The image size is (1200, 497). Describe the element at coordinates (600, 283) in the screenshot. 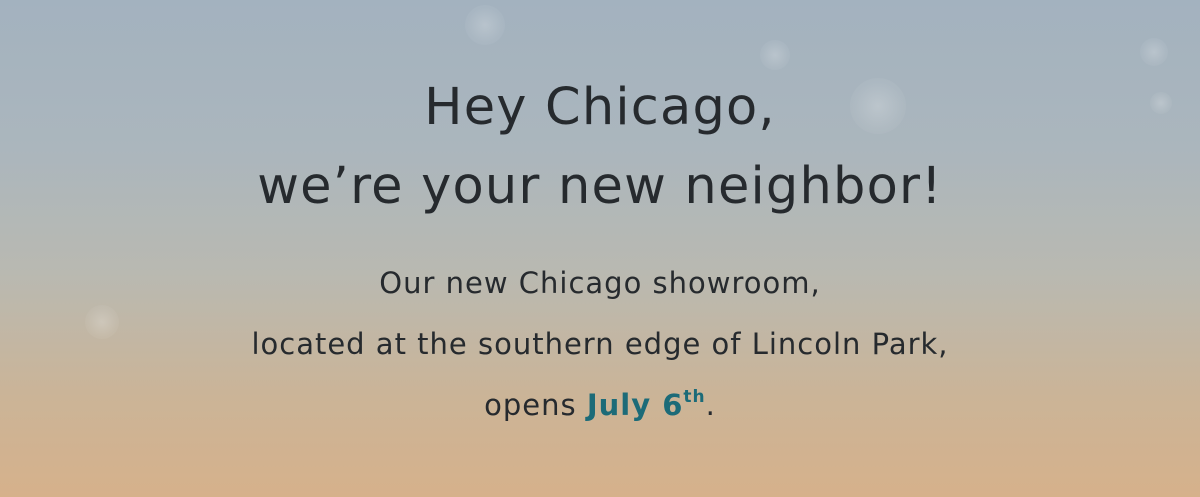

I see `body-line-1: Our new Chicago showroom,` at that location.